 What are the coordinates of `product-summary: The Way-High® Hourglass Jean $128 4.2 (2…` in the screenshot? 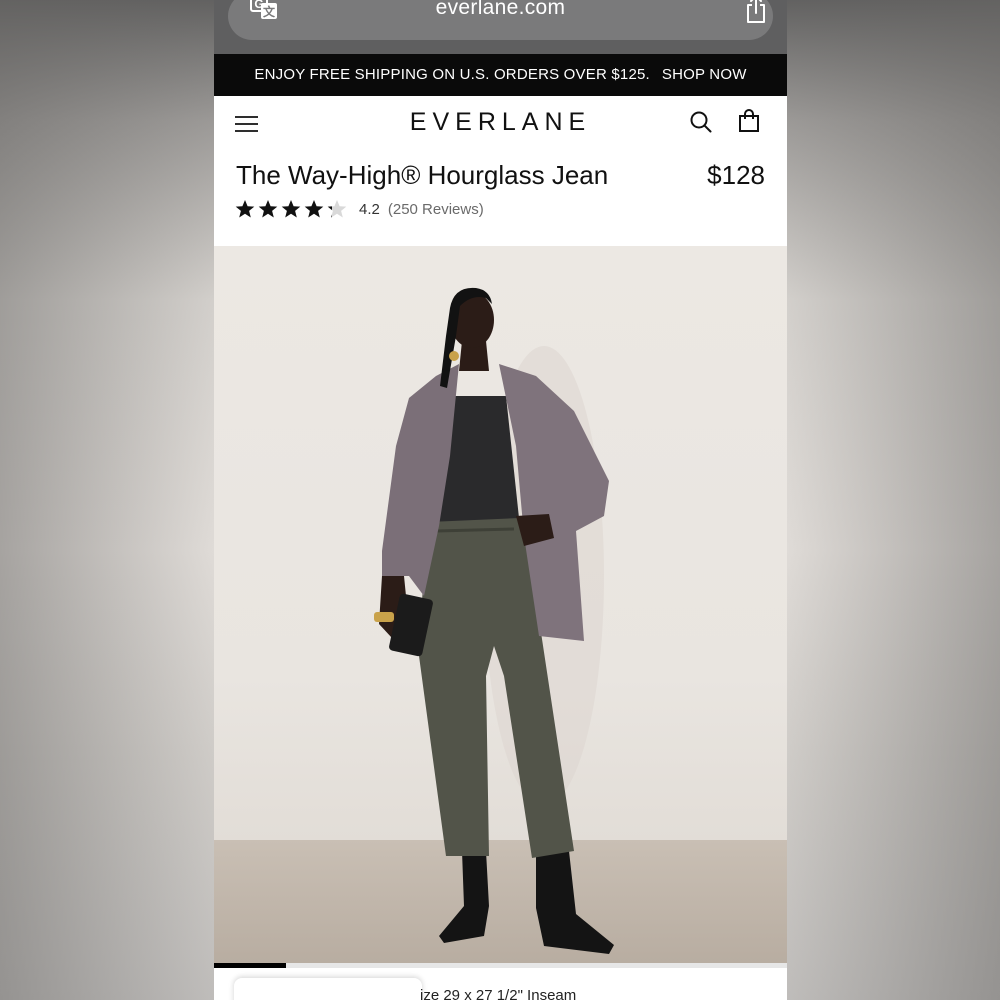 It's located at (500, 199).